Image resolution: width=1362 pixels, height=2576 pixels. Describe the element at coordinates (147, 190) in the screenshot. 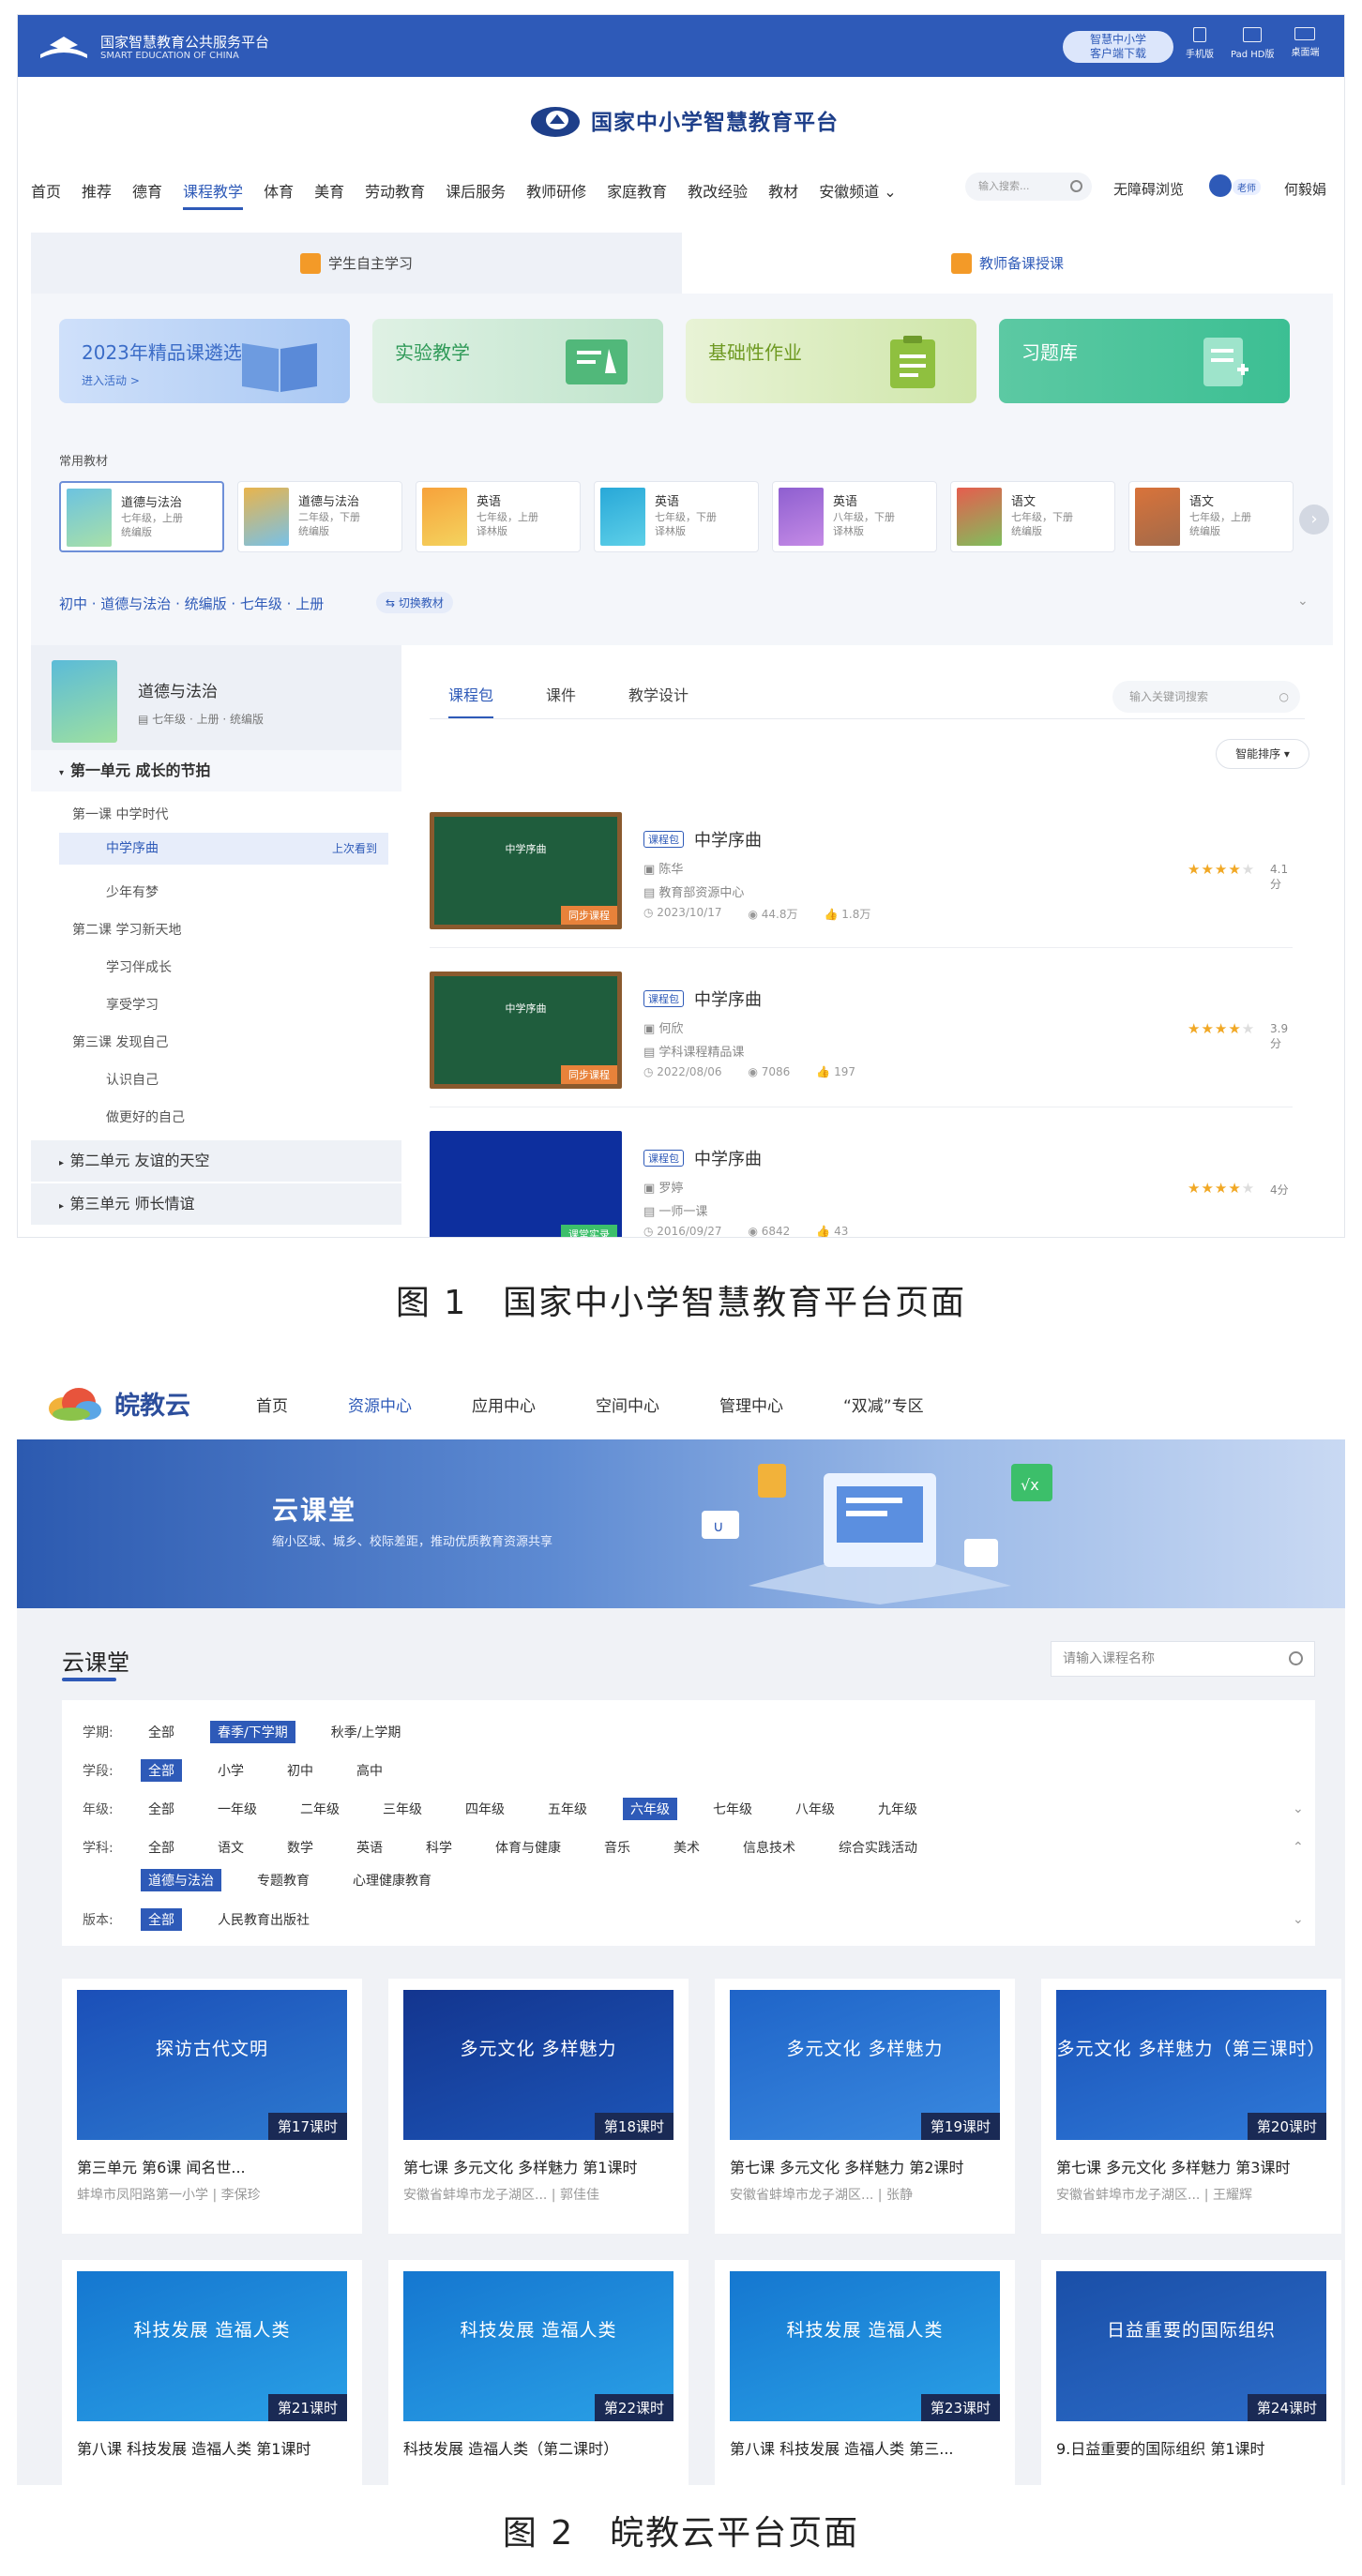

I see `nav-moral: 德育` at that location.